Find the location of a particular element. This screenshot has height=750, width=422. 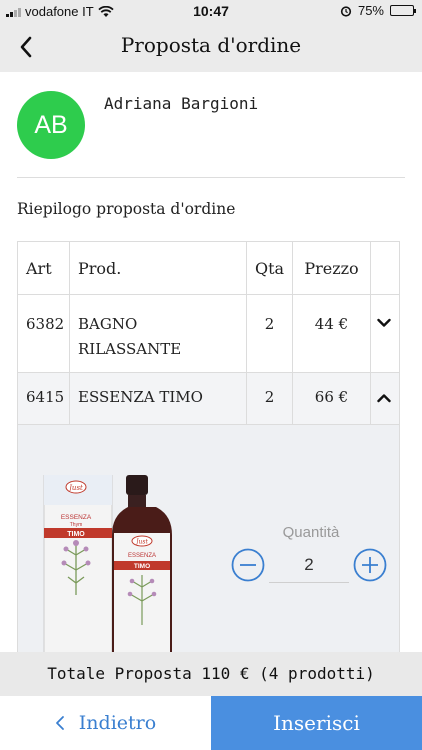

insert-button: Inserisci is located at coordinates (316, 723).